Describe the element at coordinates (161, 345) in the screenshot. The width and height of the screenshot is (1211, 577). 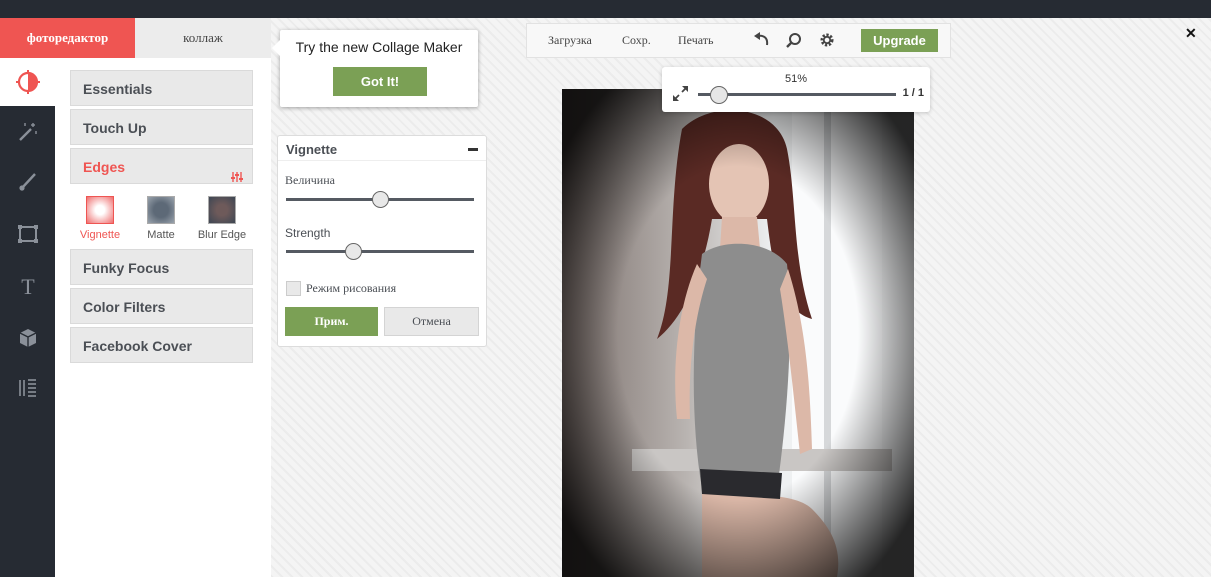
I see `menu-item-facebook-cover: Facebook Cover` at that location.